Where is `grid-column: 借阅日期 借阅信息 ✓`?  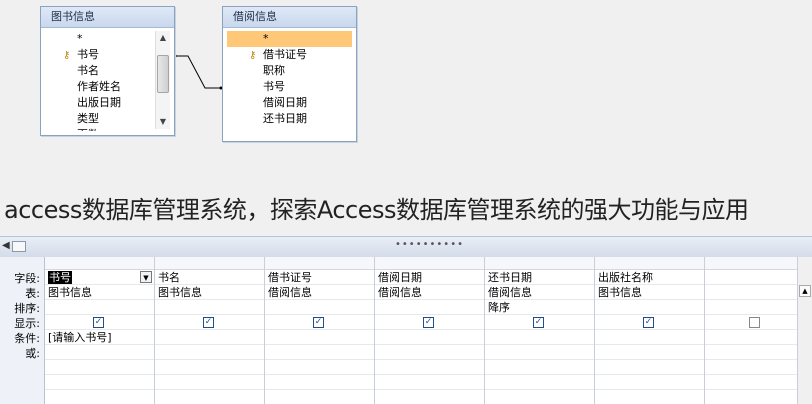
grid-column: 借阅日期 借阅信息 ✓ is located at coordinates (430, 330).